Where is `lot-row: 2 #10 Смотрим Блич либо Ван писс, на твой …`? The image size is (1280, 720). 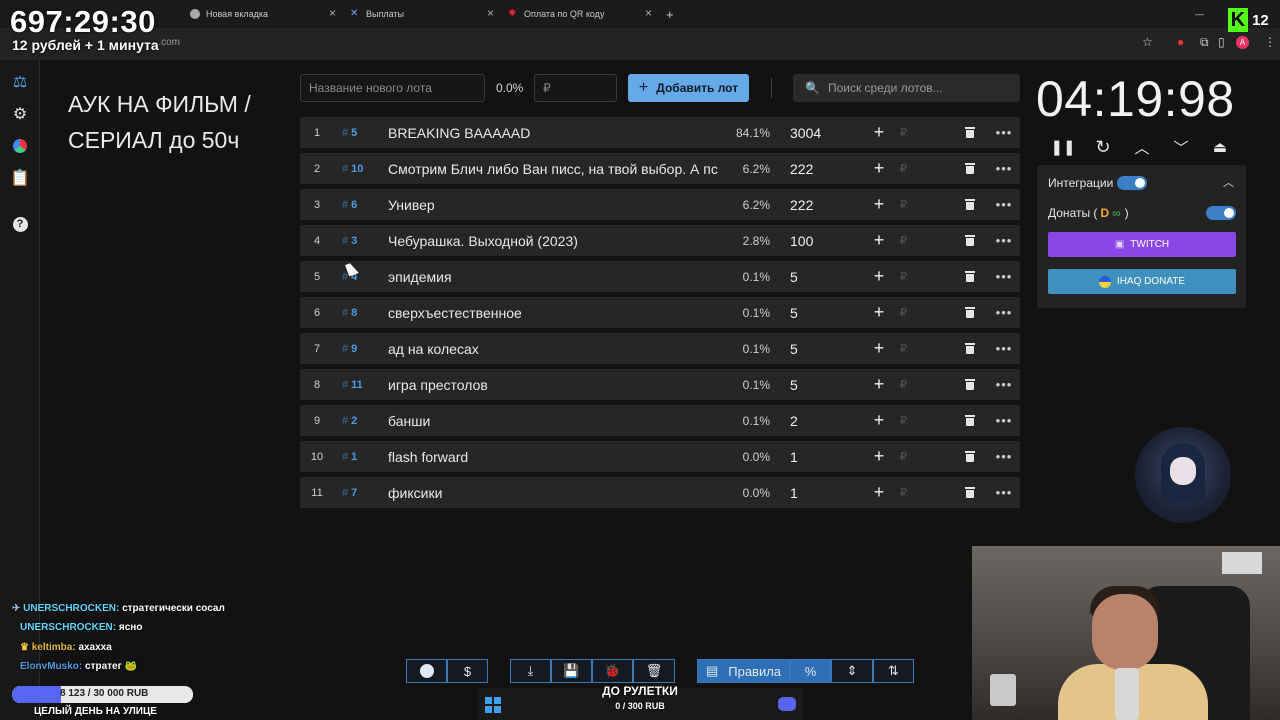
lot-row: 2 #10 Смотрим Блич либо Ван писс, на твой … is located at coordinates (660, 168).